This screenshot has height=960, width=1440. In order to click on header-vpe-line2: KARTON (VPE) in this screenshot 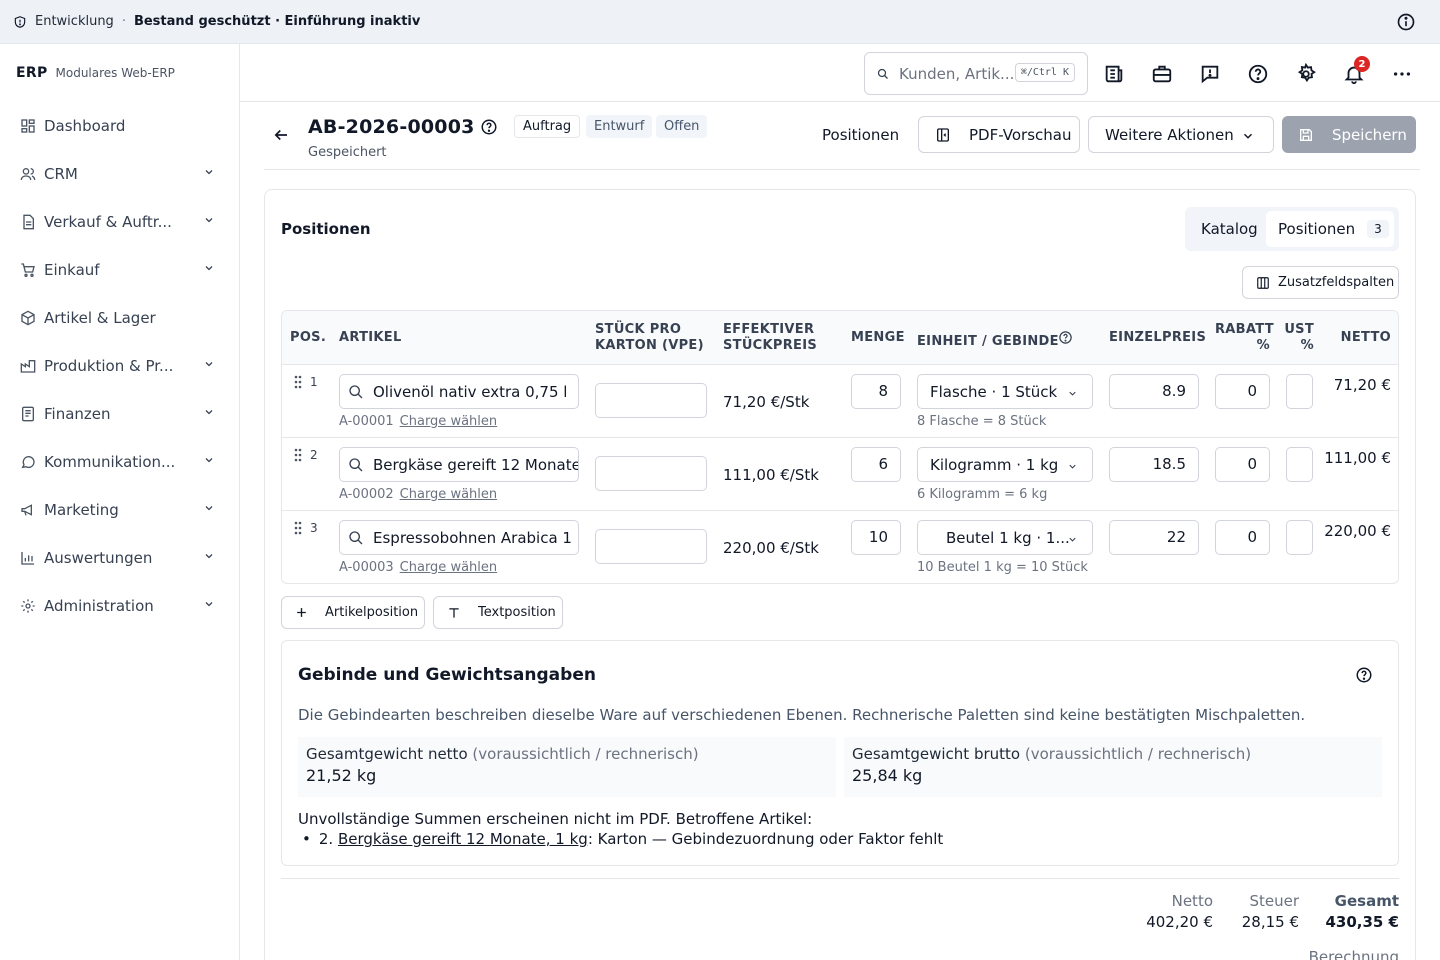, I will do `click(649, 345)`.